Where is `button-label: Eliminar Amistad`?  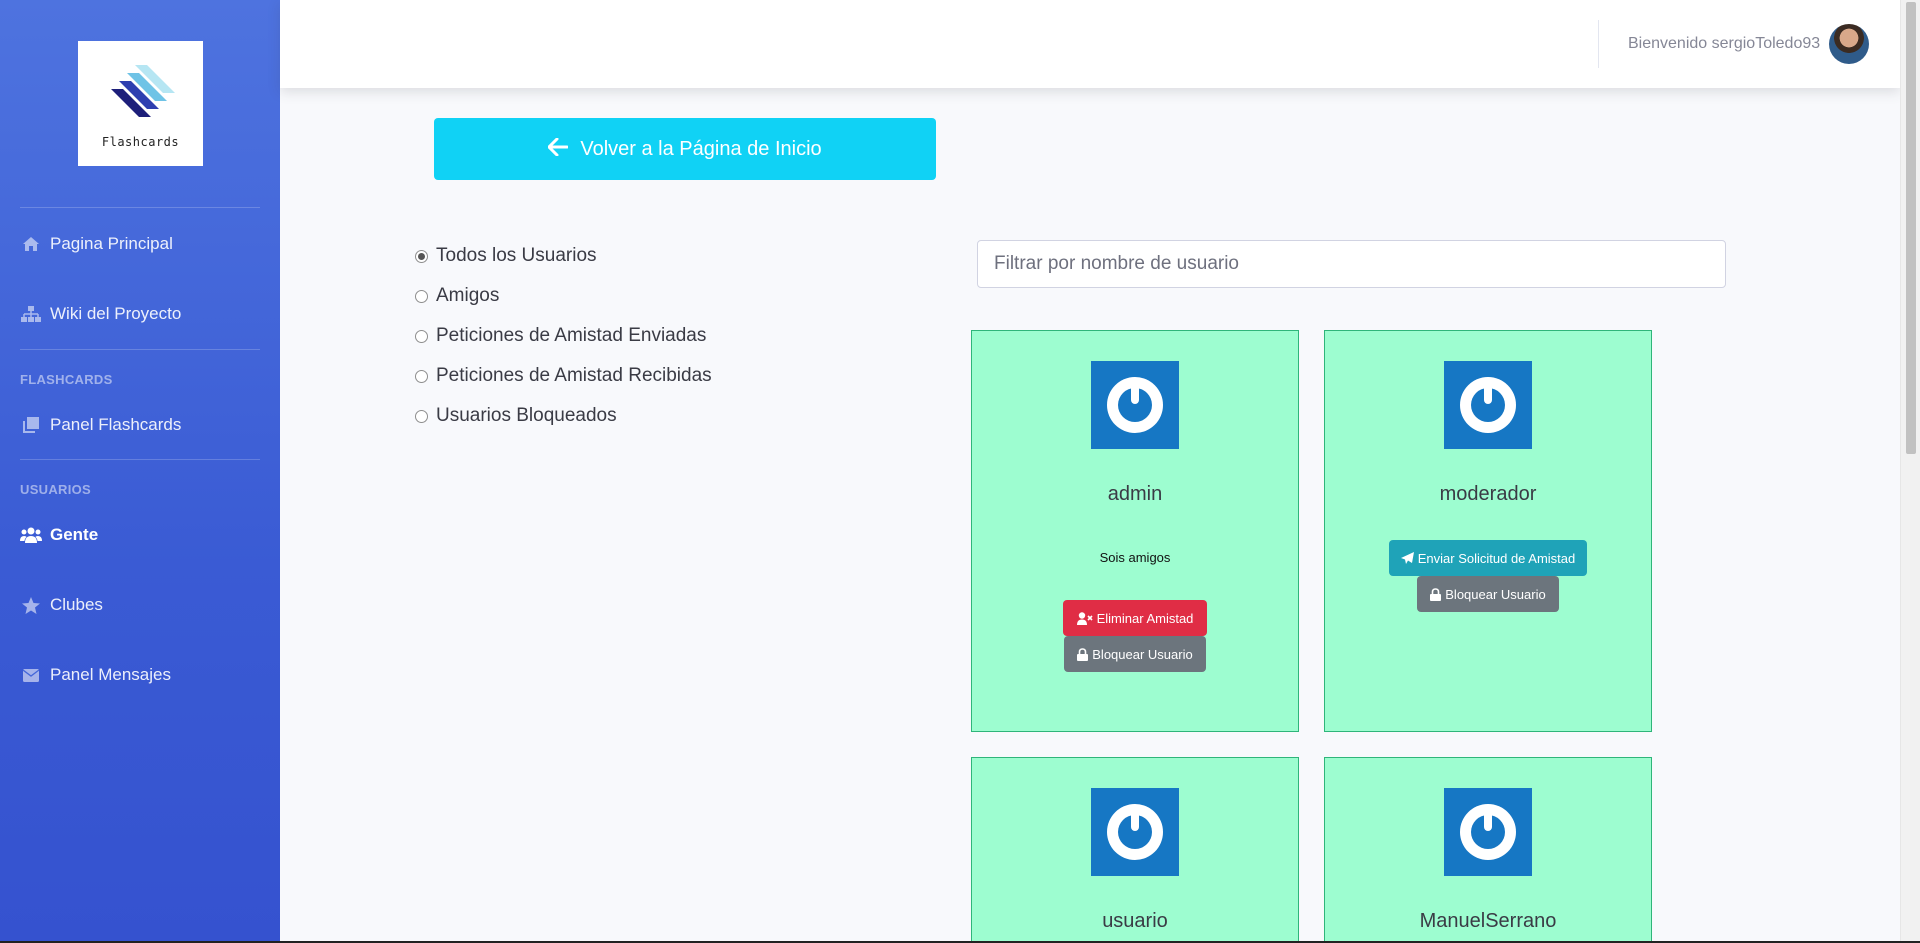 button-label: Eliminar Amistad is located at coordinates (1145, 618).